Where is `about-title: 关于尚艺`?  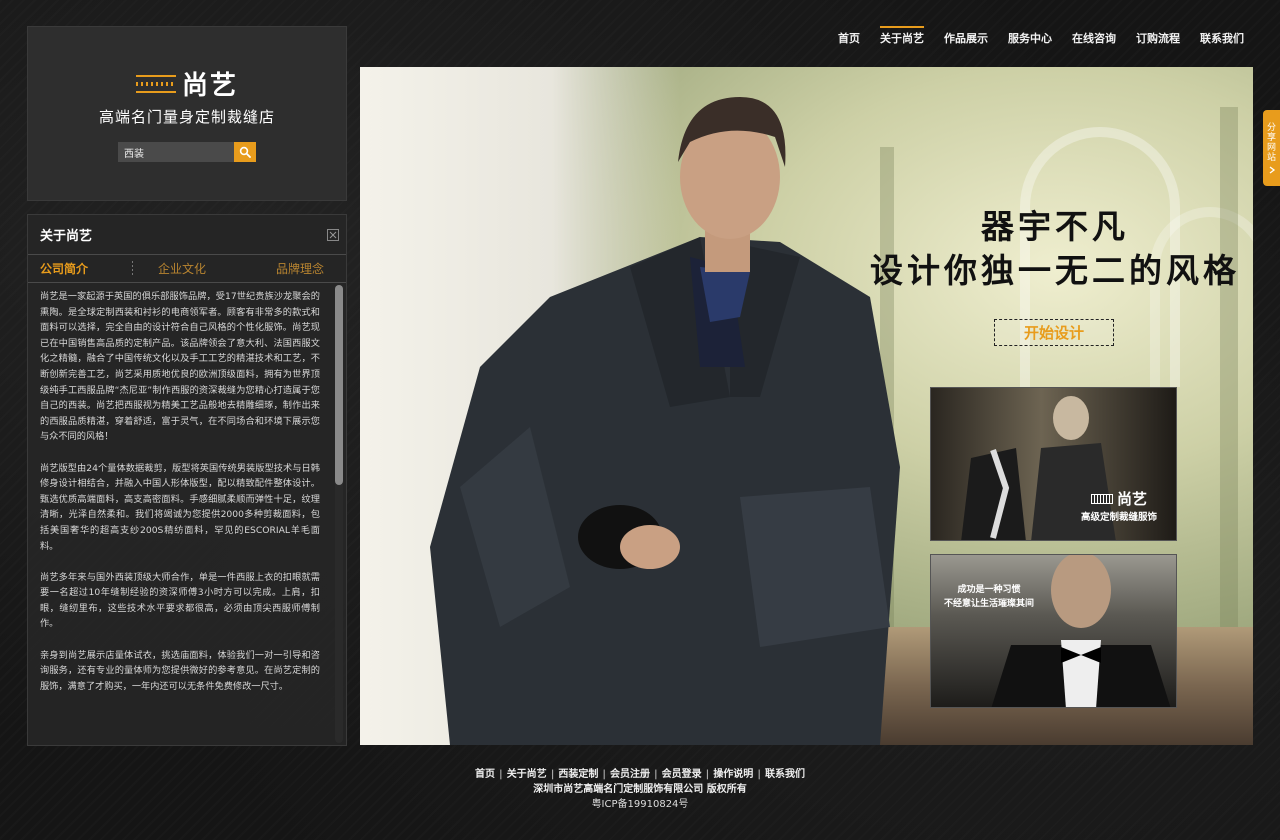
about-title: 关于尚艺 is located at coordinates (66, 236).